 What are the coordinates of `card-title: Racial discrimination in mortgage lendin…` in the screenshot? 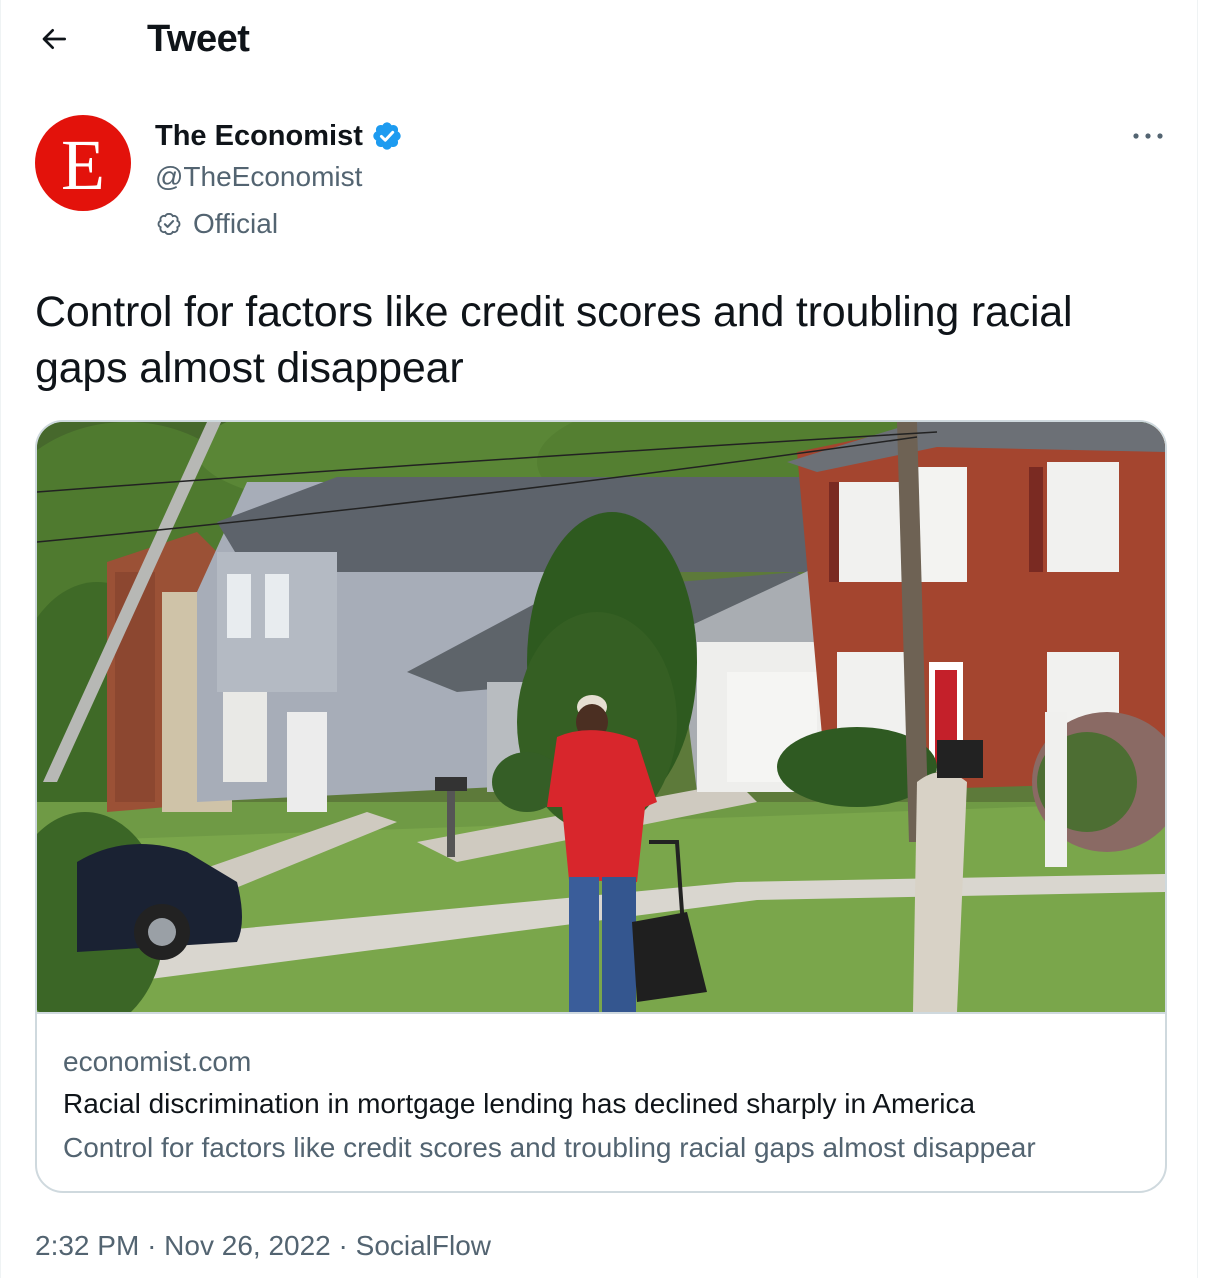 It's located at (519, 1103).